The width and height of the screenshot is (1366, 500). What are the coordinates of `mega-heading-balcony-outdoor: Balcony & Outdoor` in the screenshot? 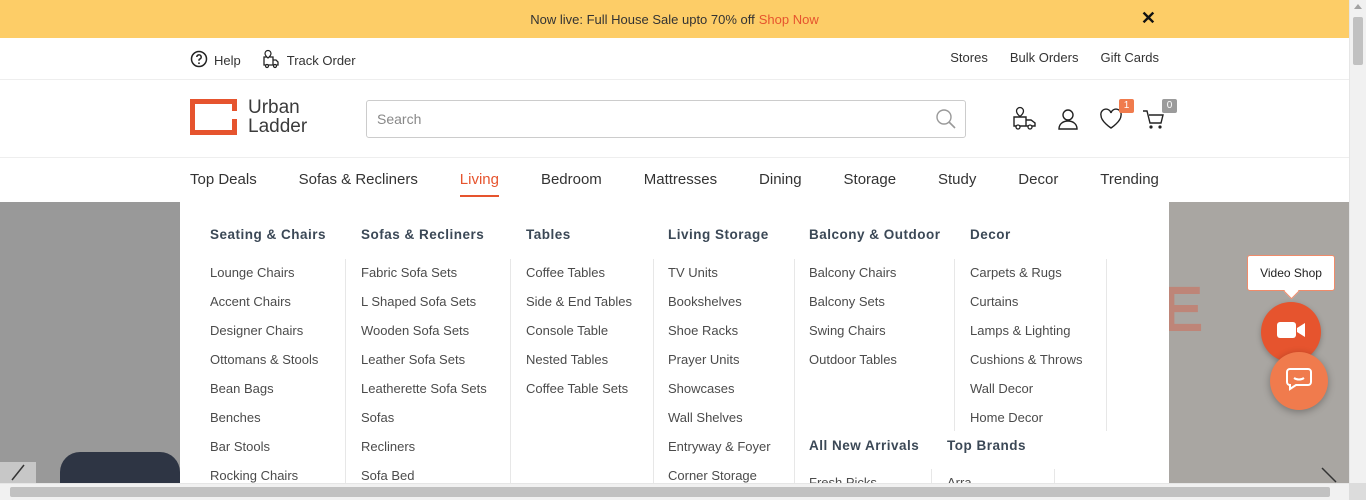 It's located at (875, 234).